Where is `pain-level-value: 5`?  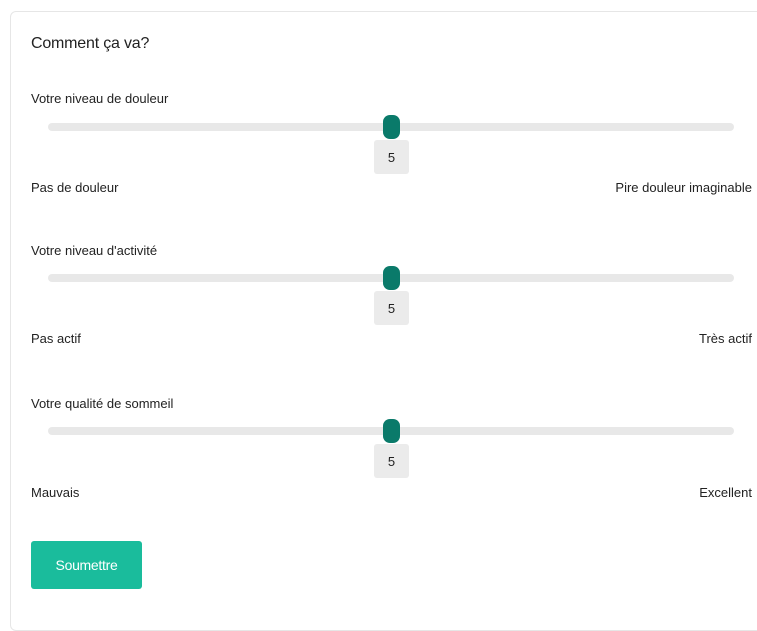
pain-level-value: 5 is located at coordinates (391, 157).